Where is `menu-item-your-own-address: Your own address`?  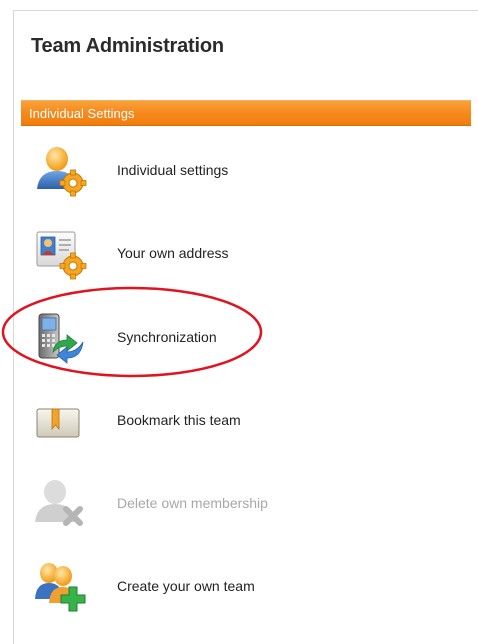 menu-item-your-own-address: Your own address is located at coordinates (246, 254).